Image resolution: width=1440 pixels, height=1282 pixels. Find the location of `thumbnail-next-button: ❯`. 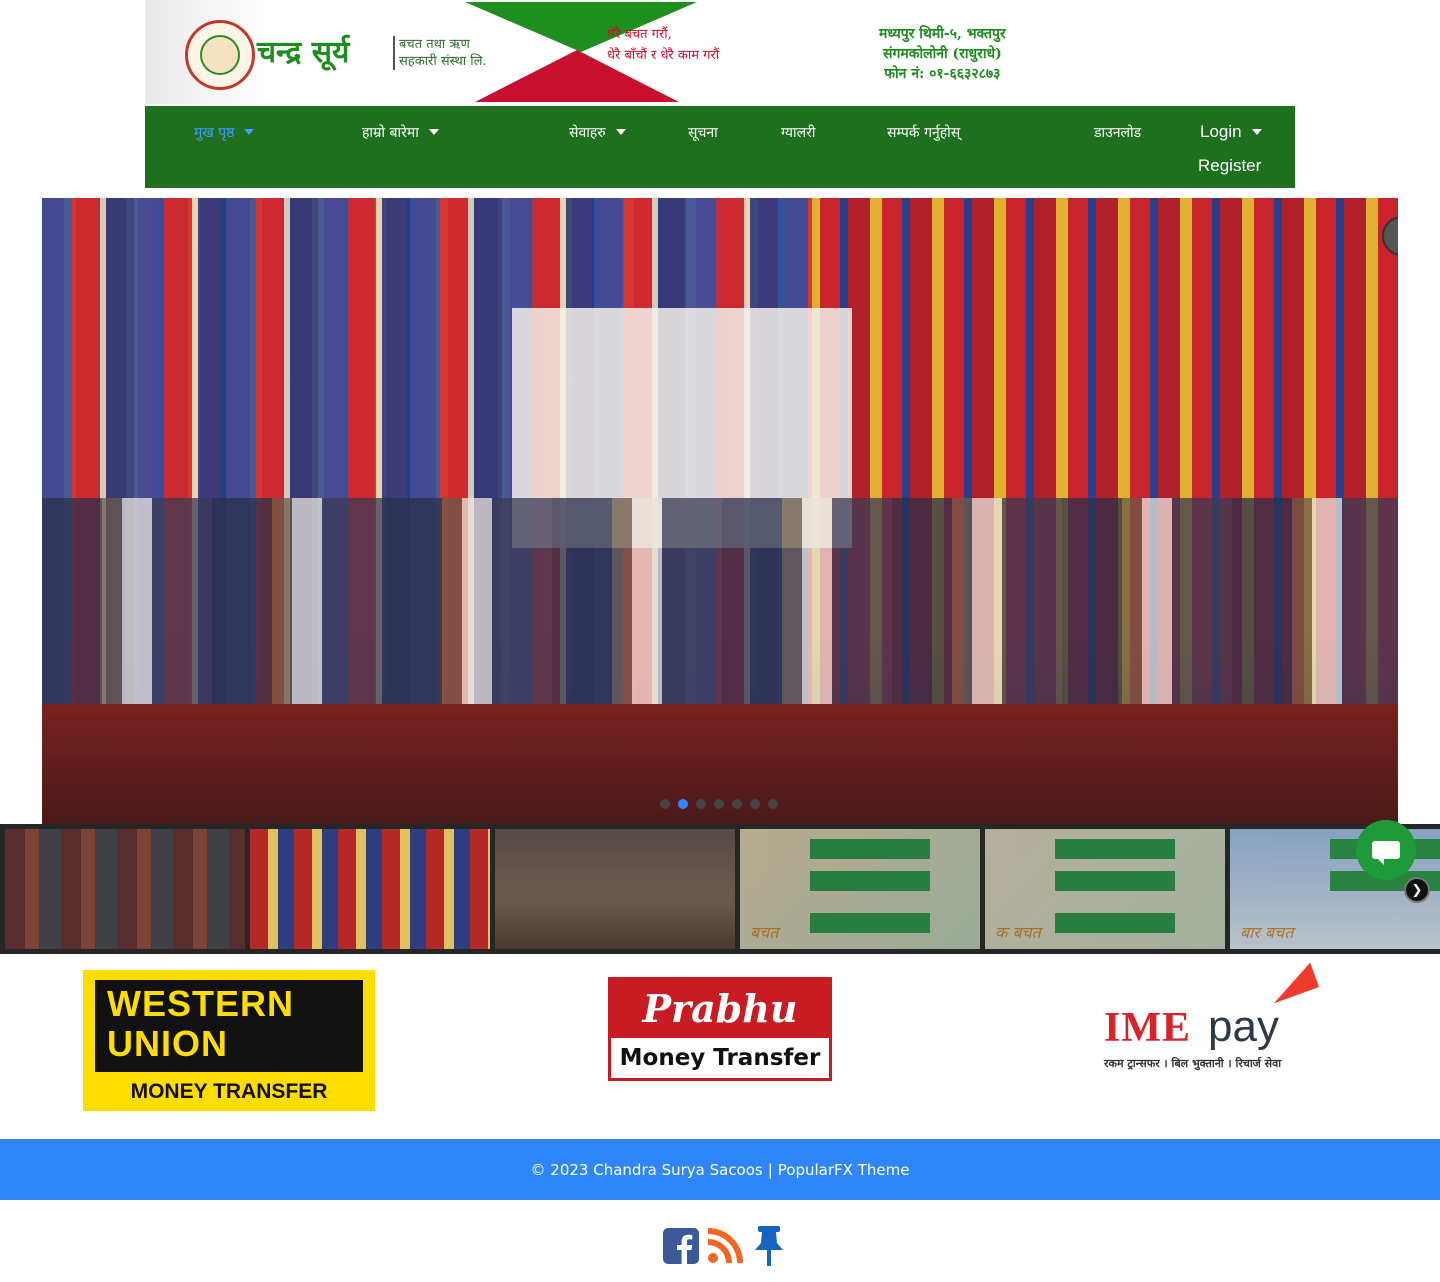

thumbnail-next-button: ❯ is located at coordinates (1417, 890).